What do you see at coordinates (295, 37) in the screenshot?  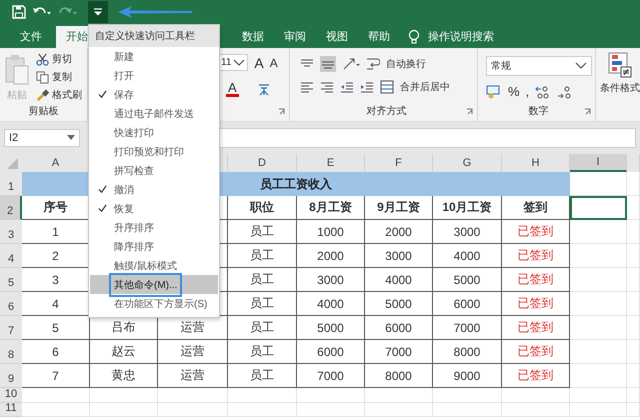 I see `ribbon-tab: 审阅` at bounding box center [295, 37].